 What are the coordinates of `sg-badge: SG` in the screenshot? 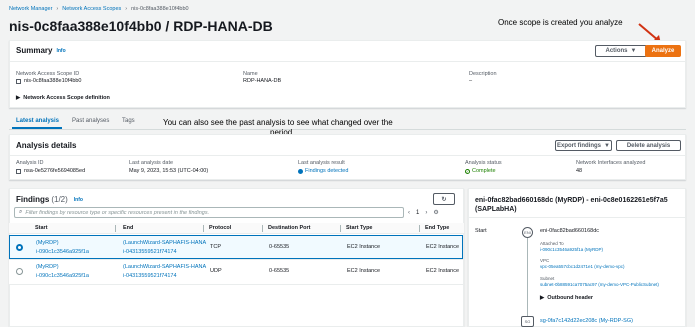 It's located at (527, 321).